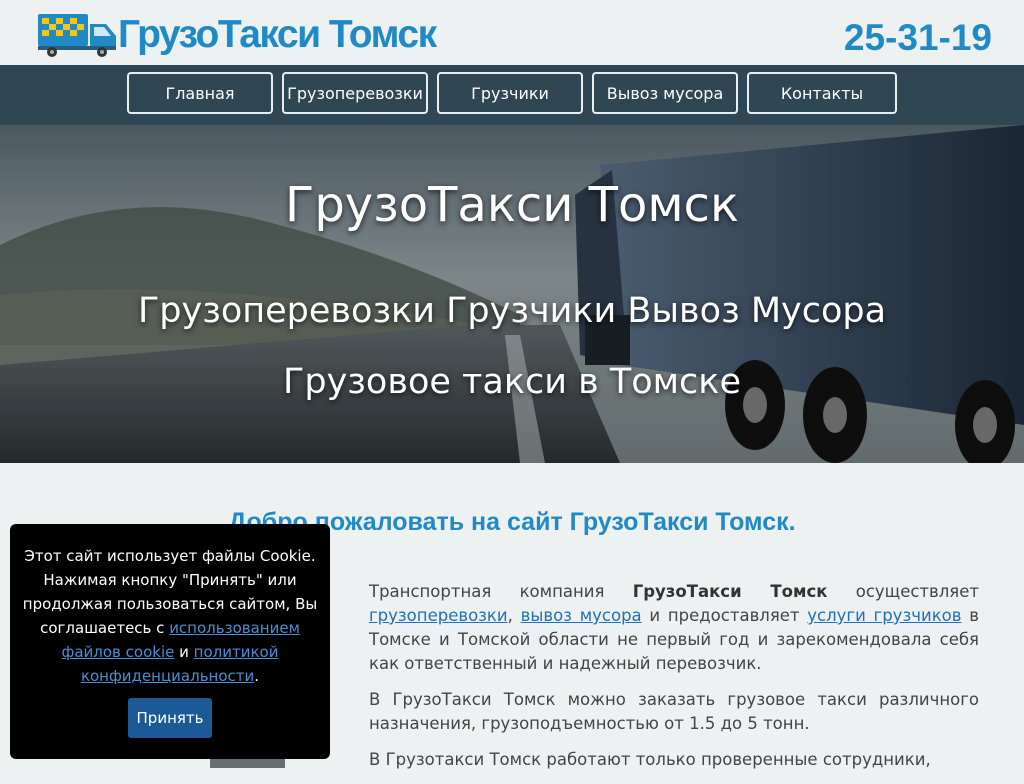 Image resolution: width=1024 pixels, height=784 pixels. I want to click on nav-item-movers: Грузчики, so click(510, 93).